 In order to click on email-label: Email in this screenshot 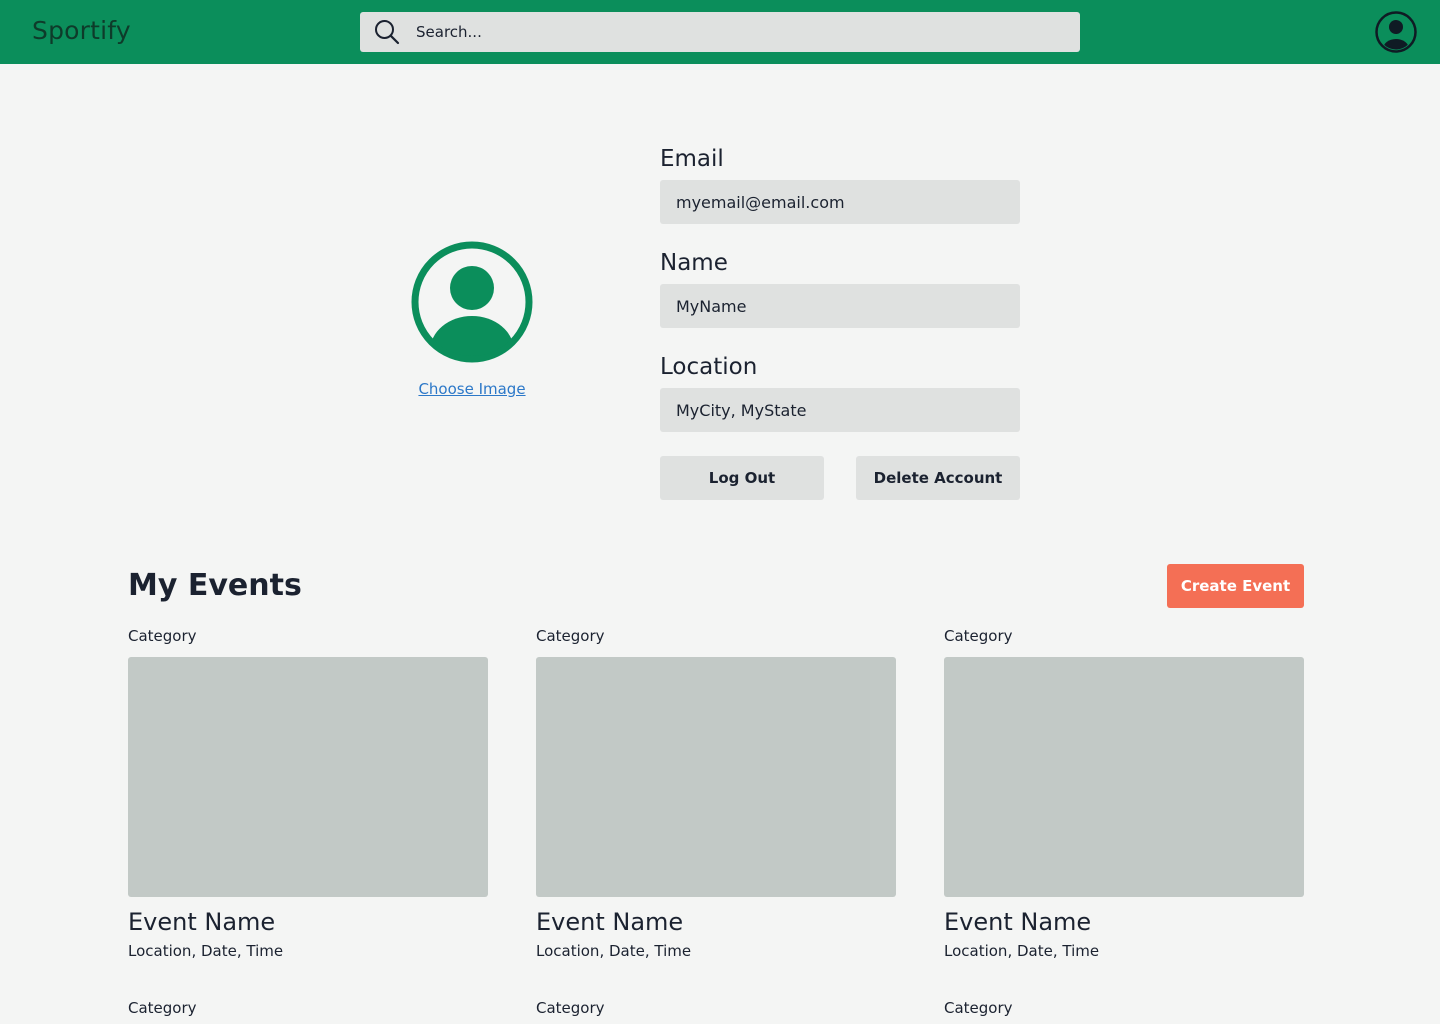, I will do `click(692, 159)`.